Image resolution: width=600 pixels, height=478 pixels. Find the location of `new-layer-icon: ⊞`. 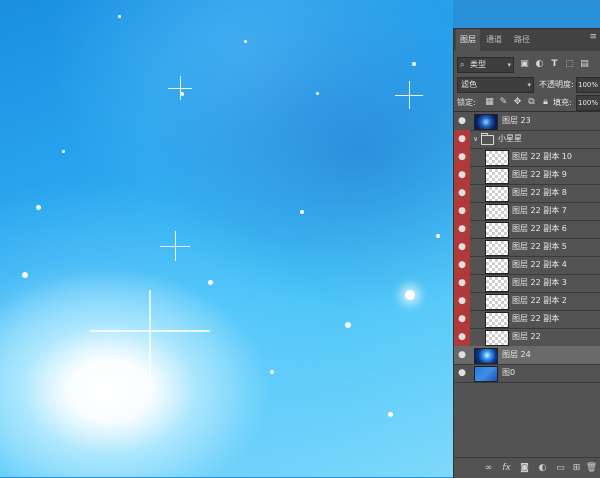

new-layer-icon: ⊞ is located at coordinates (576, 468).